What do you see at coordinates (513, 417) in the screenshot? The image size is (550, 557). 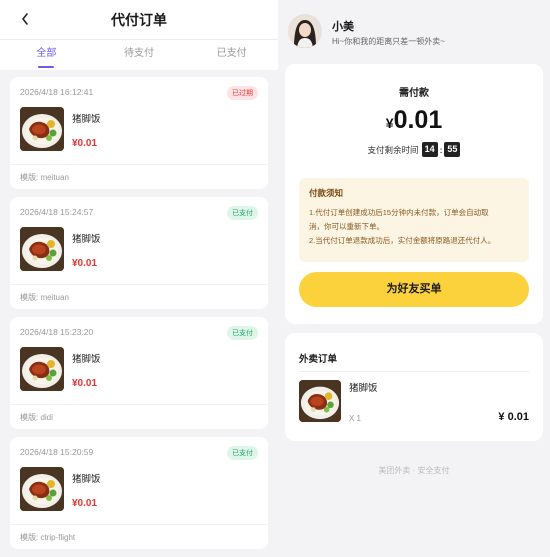 I see `item-price: ¥ 0.01` at bounding box center [513, 417].